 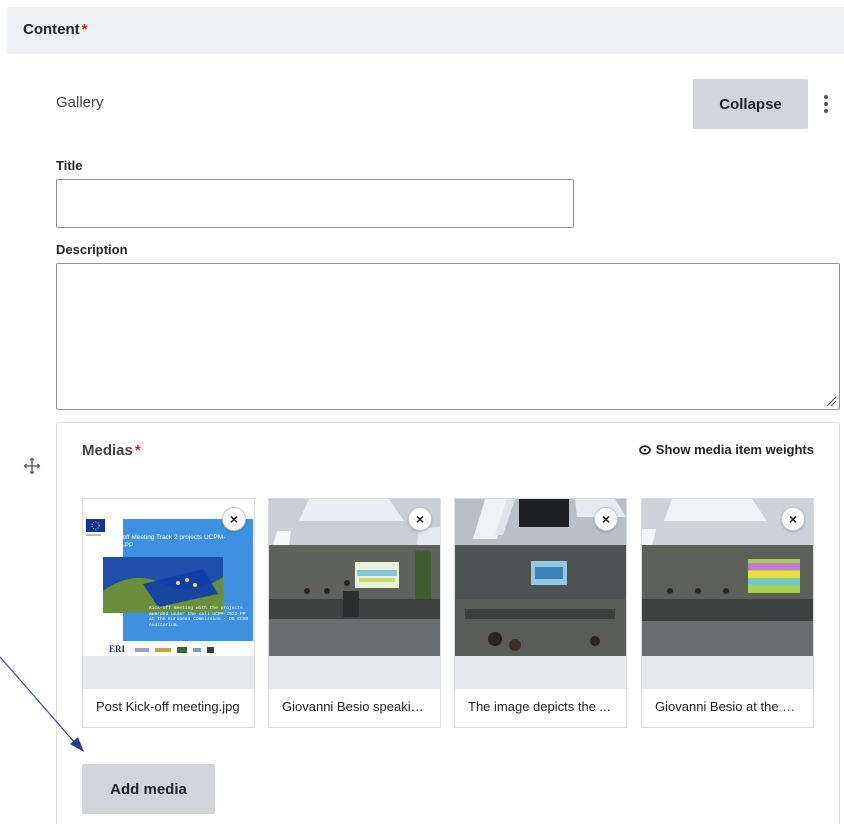 What do you see at coordinates (69, 165) in the screenshot?
I see `title-label: Title` at bounding box center [69, 165].